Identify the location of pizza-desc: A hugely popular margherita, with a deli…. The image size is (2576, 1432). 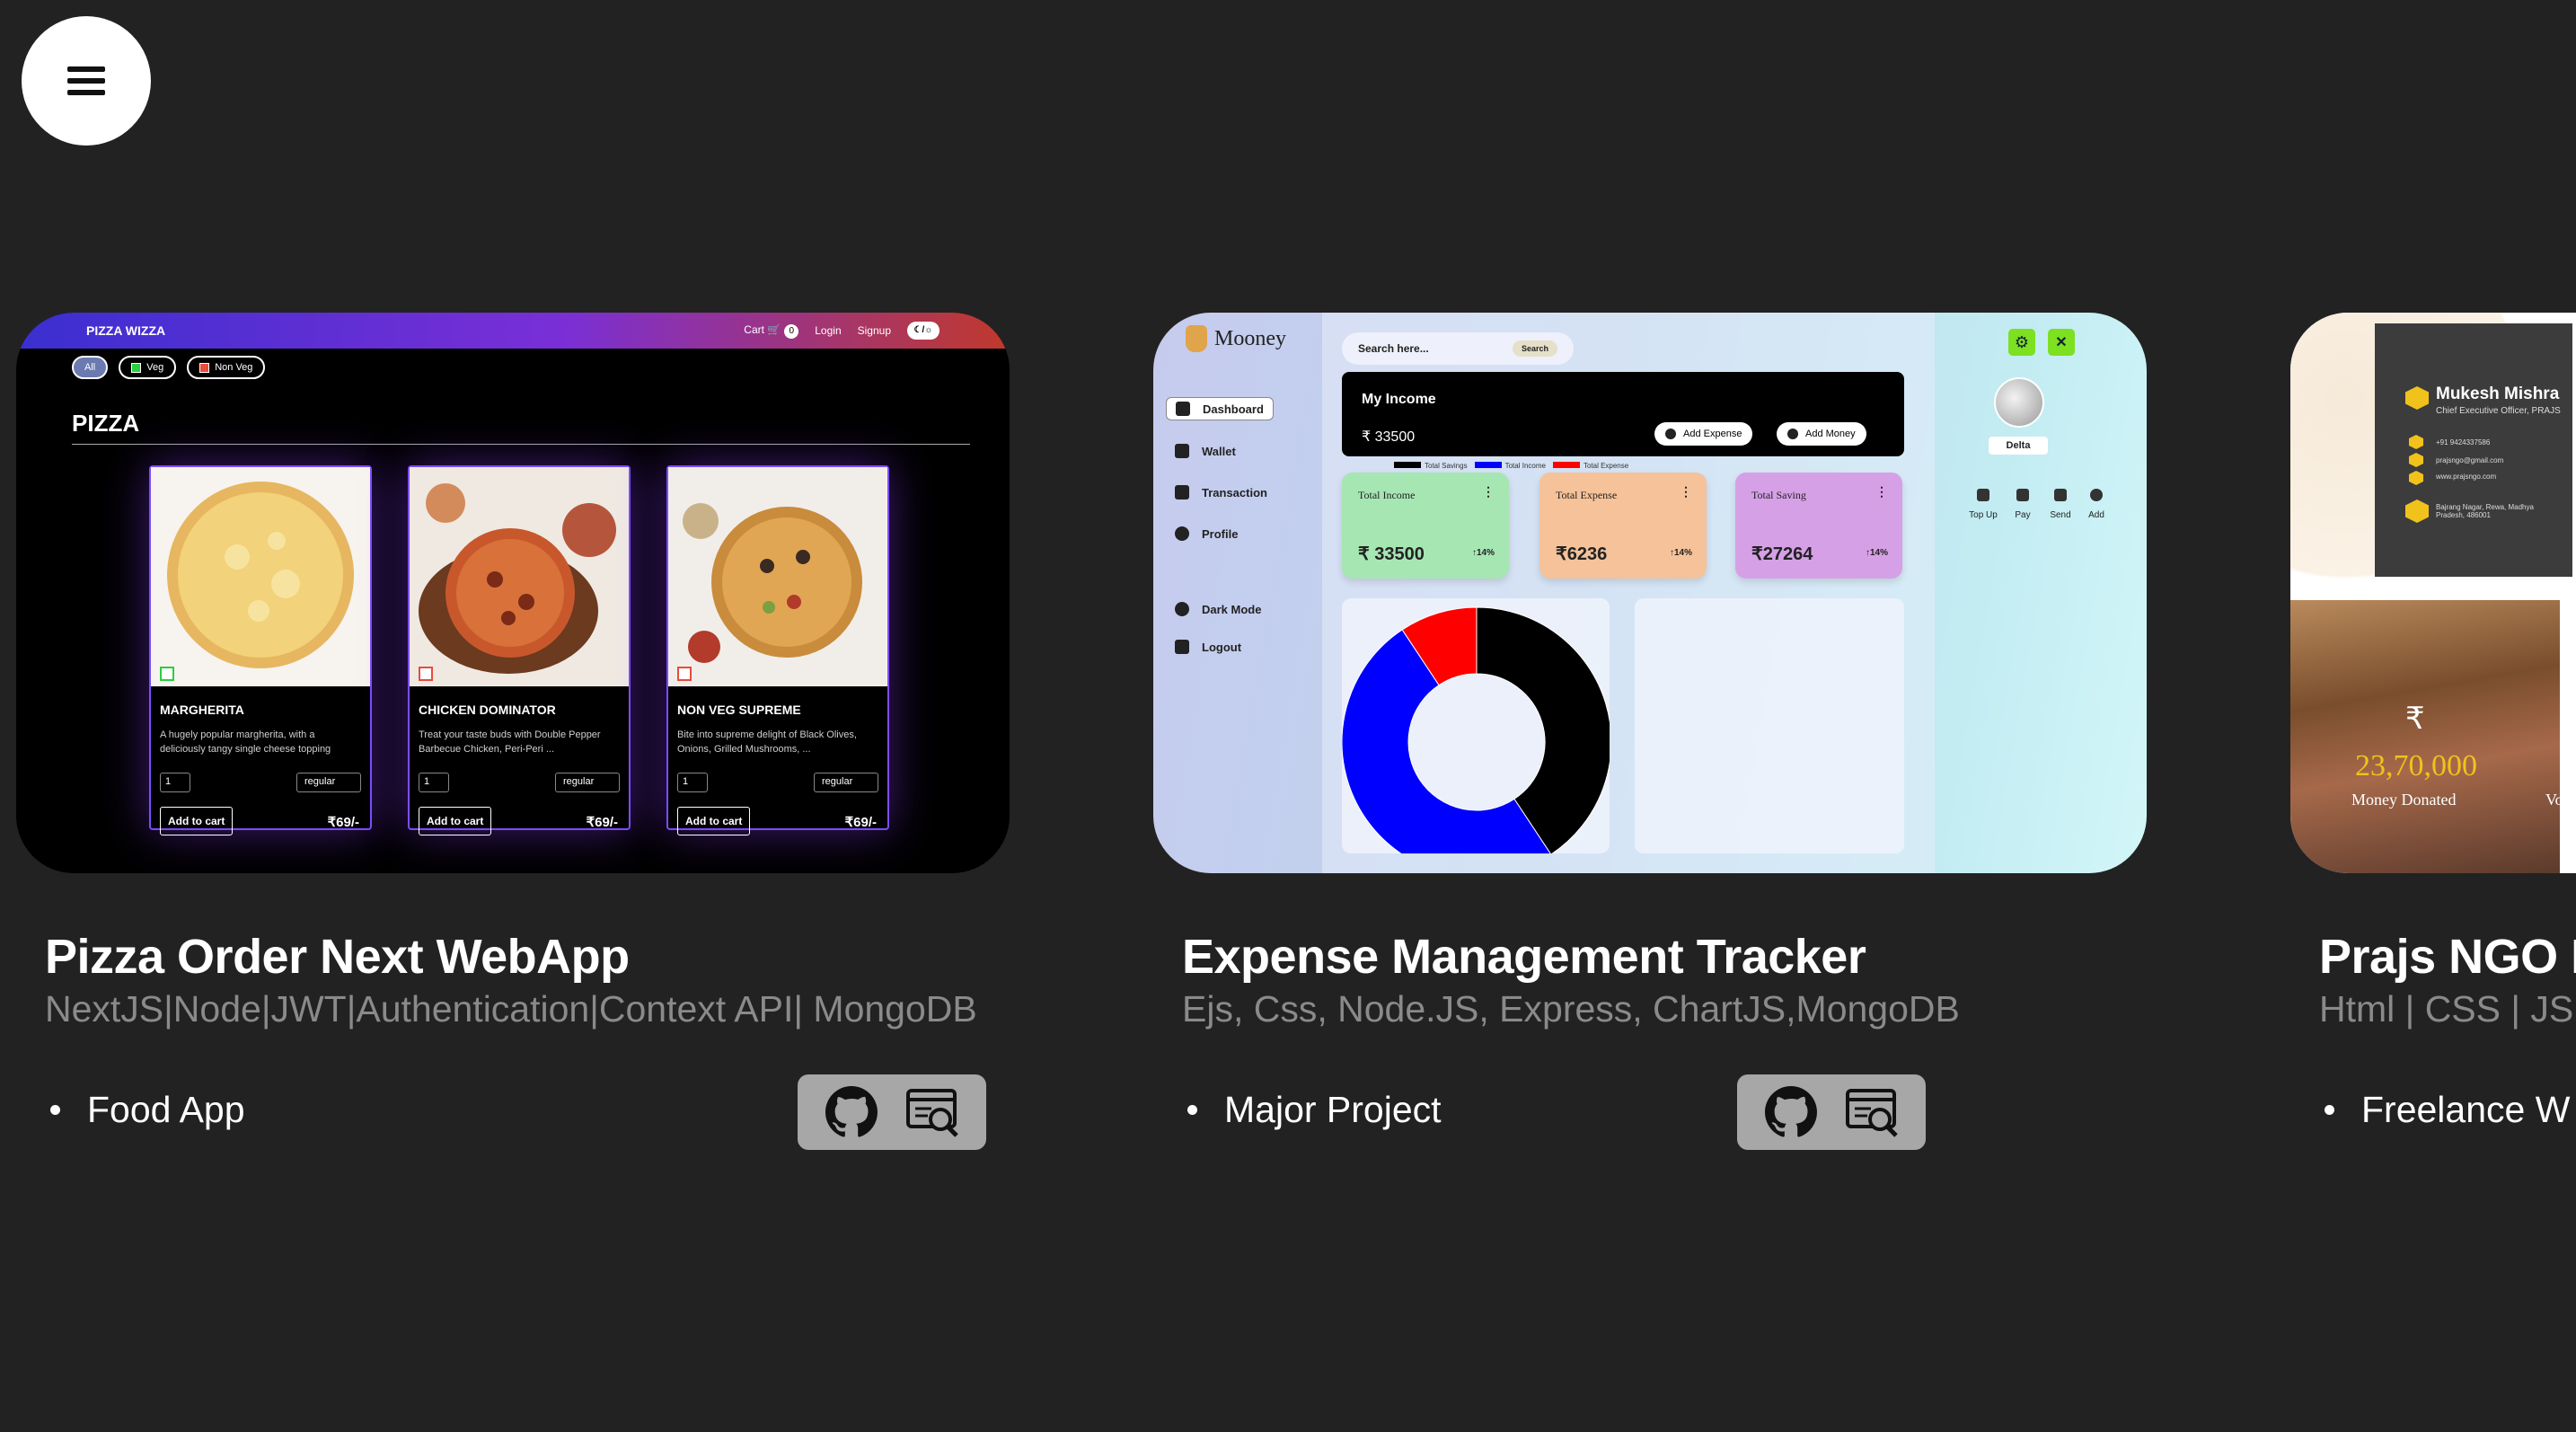
(245, 742).